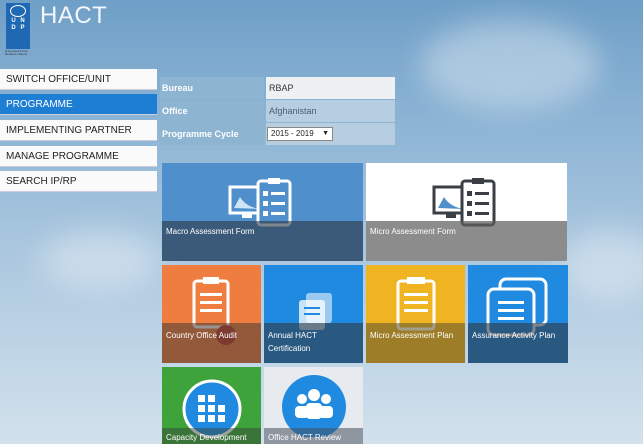  Describe the element at coordinates (413, 231) in the screenshot. I see `tile-label: Micro Assessment Form` at that location.